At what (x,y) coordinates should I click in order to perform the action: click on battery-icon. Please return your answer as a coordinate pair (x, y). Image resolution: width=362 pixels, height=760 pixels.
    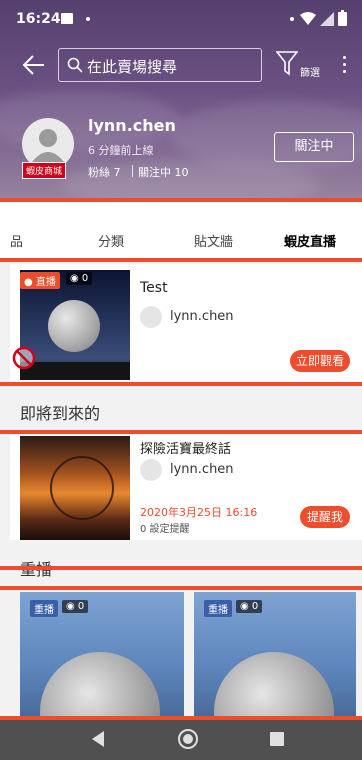
    Looking at the image, I should click on (342, 18).